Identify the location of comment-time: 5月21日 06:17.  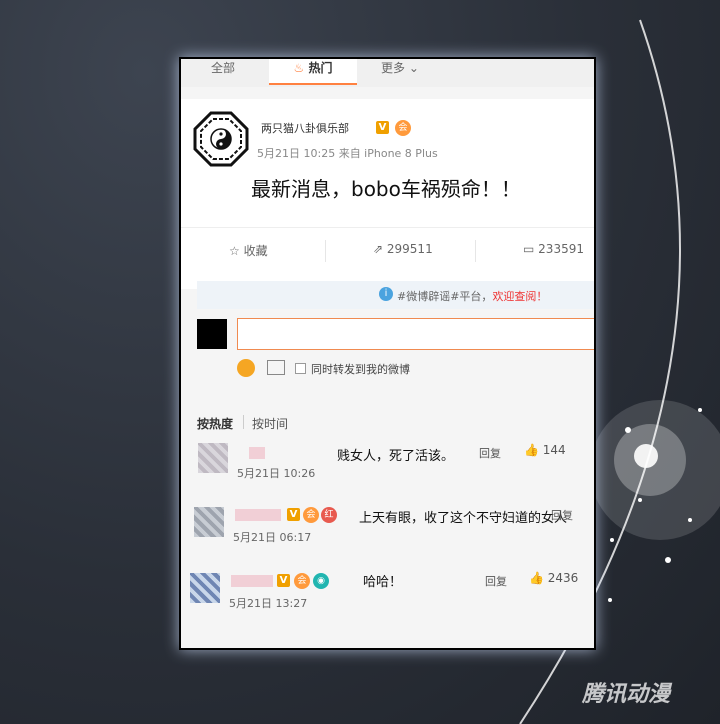
(272, 537).